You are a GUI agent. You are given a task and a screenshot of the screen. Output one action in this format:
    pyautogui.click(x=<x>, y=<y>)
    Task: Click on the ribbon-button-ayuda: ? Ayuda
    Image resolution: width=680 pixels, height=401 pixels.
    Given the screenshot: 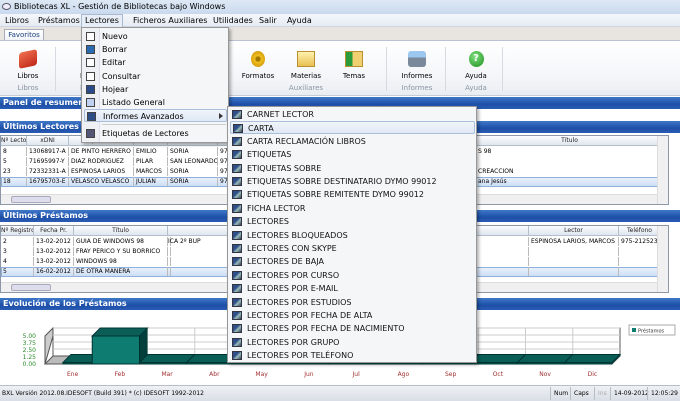 What is the action you would take?
    pyautogui.click(x=476, y=65)
    